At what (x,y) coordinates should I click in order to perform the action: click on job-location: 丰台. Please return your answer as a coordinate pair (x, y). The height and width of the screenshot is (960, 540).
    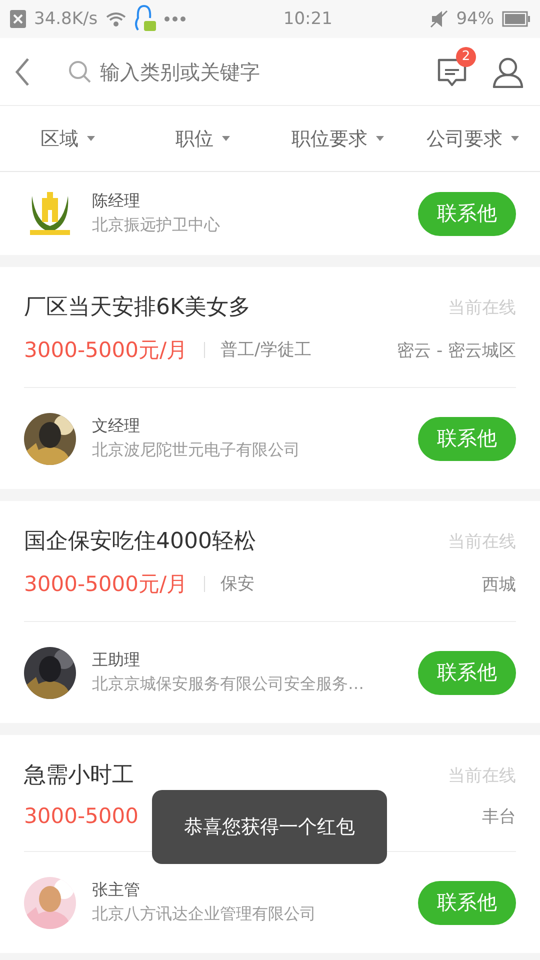
    Looking at the image, I should click on (498, 817).